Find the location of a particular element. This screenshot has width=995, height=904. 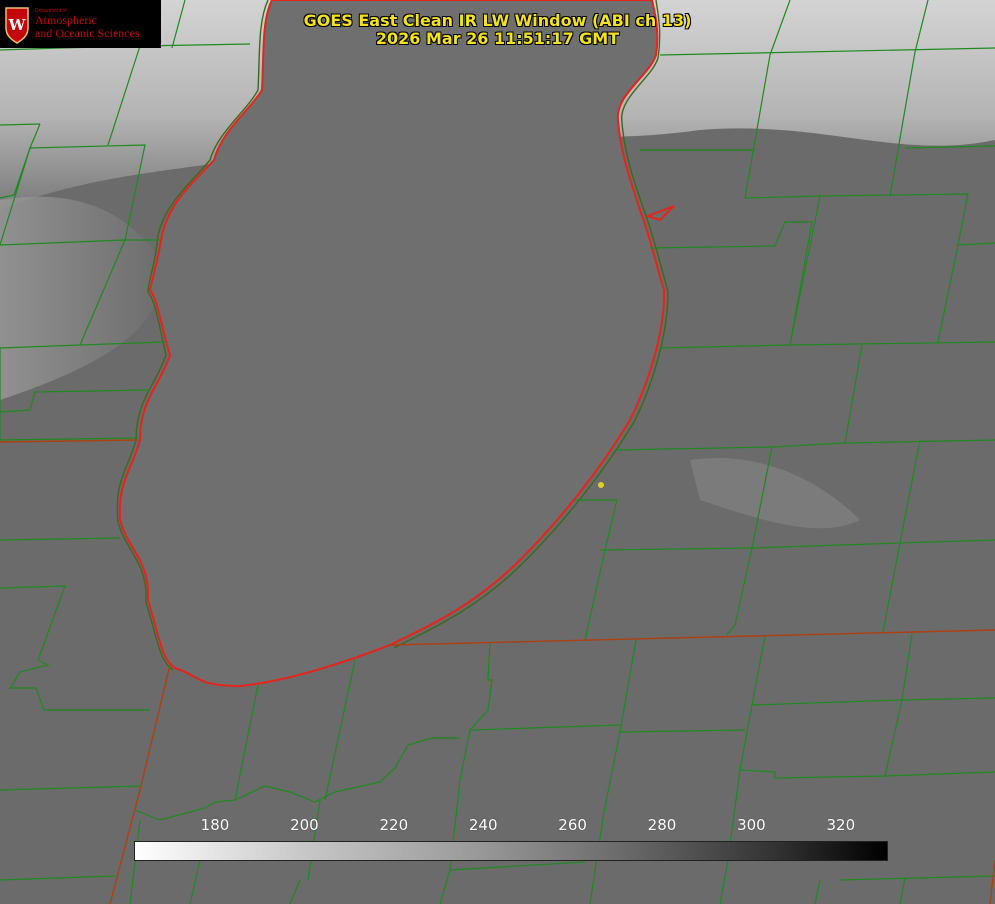

logo-name-line2: and Oceanic Sciences is located at coordinates (87, 33).